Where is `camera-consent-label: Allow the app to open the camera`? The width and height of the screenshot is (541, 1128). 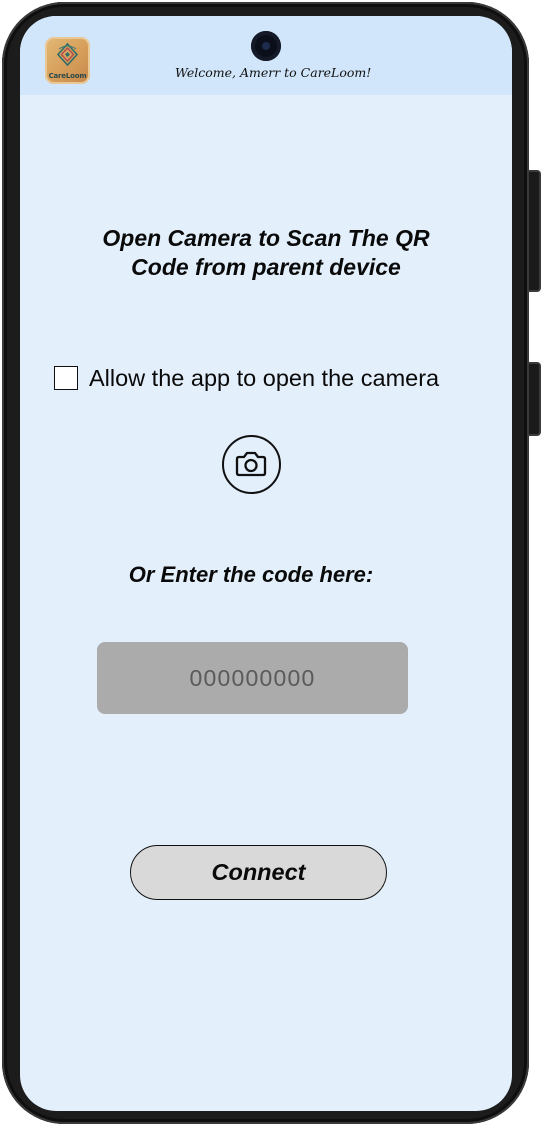 camera-consent-label: Allow the app to open the camera is located at coordinates (264, 377).